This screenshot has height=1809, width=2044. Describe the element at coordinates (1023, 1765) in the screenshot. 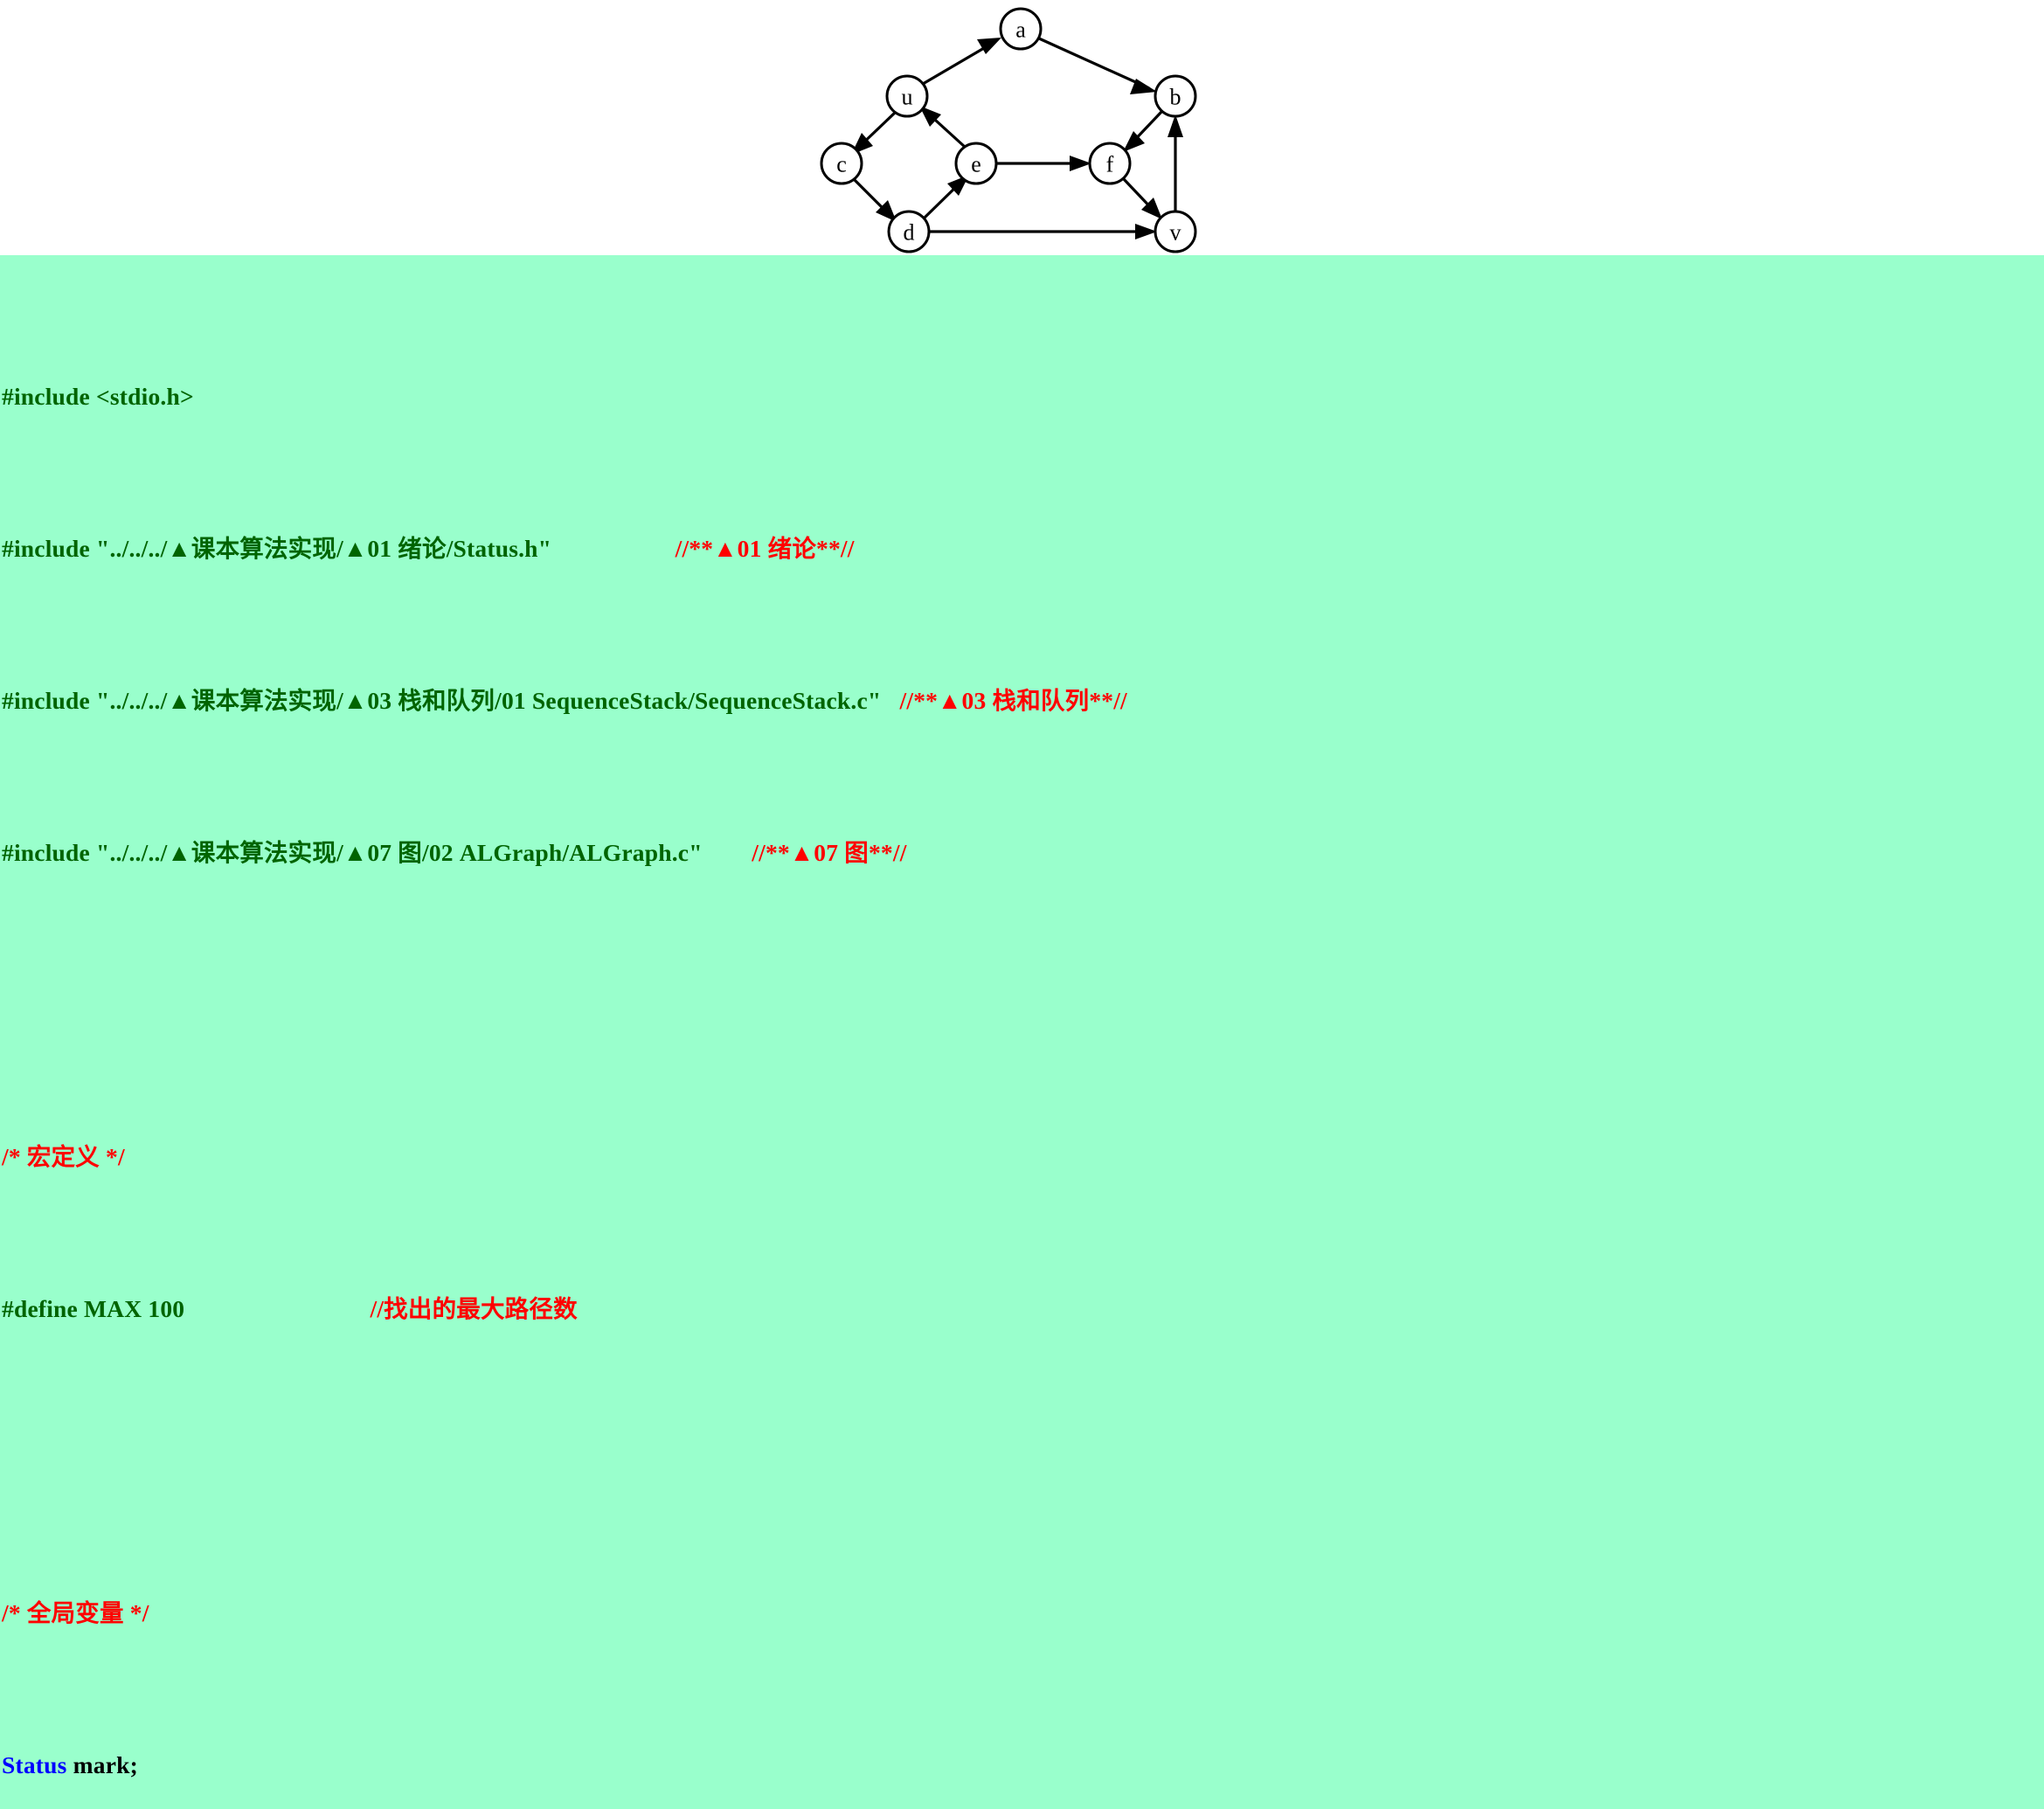

I see `code-line-10: Status mark;` at that location.